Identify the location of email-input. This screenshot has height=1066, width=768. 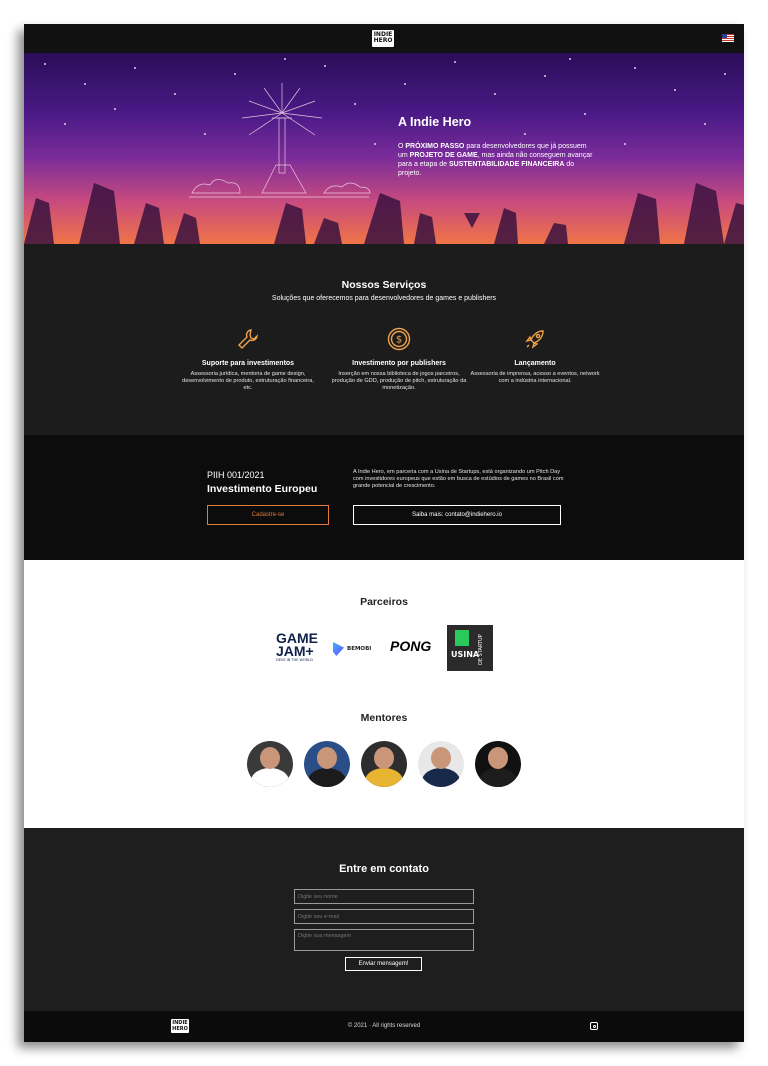
(384, 916).